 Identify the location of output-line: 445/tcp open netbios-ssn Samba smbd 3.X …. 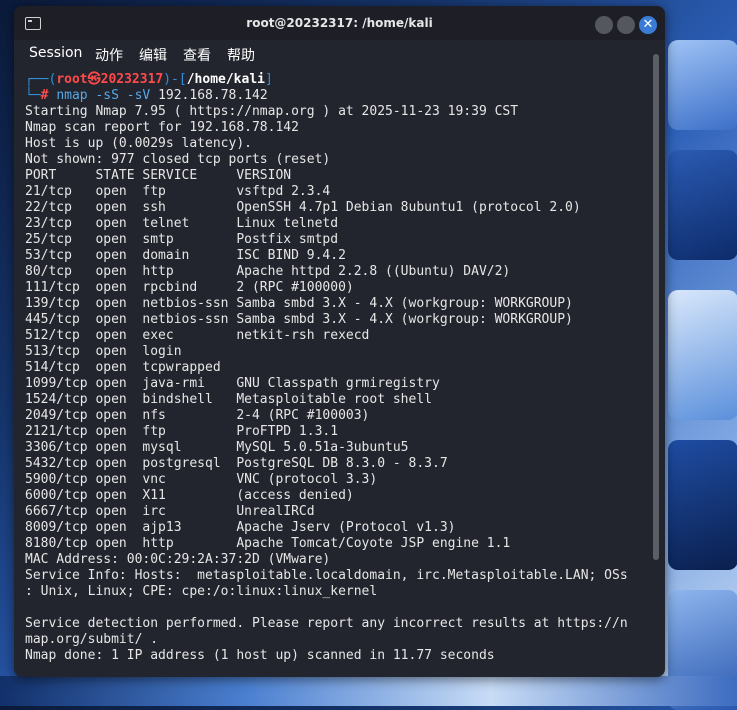
(299, 319).